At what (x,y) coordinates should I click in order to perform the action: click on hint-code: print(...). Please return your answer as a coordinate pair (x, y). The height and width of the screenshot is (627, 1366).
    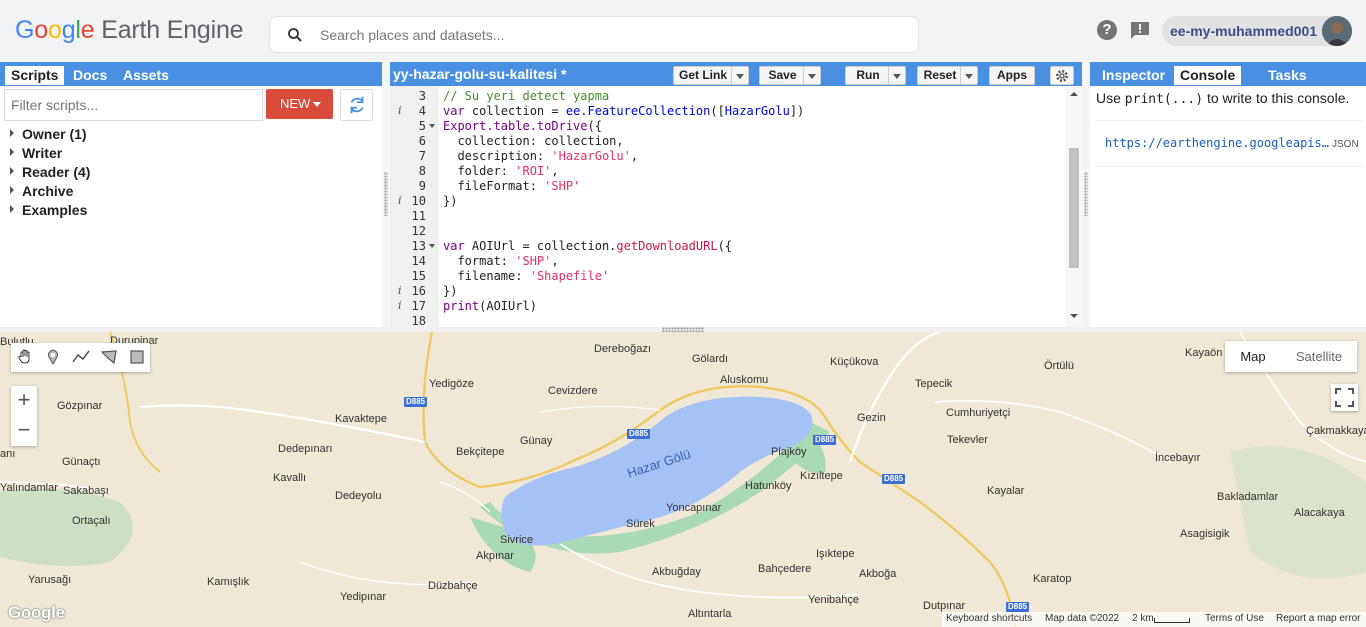
    Looking at the image, I should click on (1164, 99).